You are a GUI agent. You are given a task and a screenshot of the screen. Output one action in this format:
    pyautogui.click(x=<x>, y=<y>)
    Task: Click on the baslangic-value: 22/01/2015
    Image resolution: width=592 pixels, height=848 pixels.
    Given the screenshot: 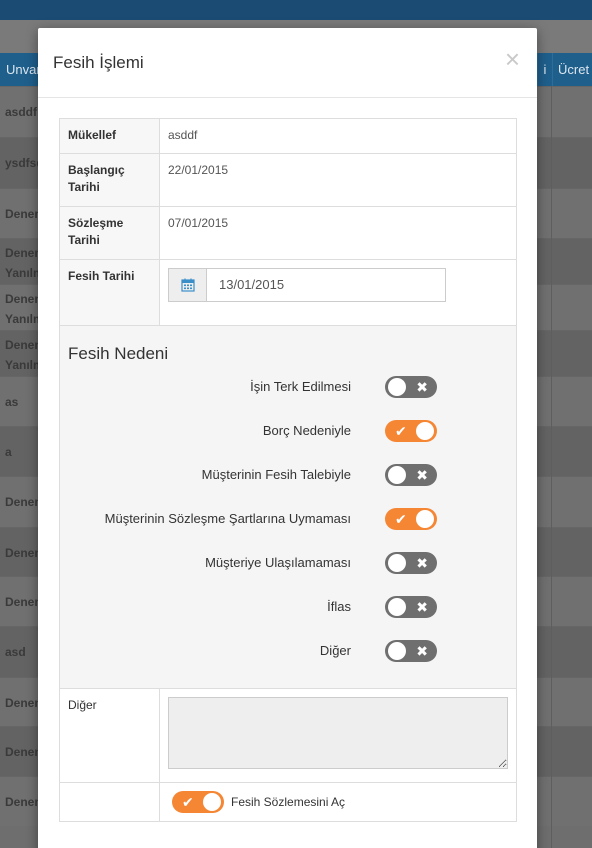 What is the action you would take?
    pyautogui.click(x=338, y=180)
    